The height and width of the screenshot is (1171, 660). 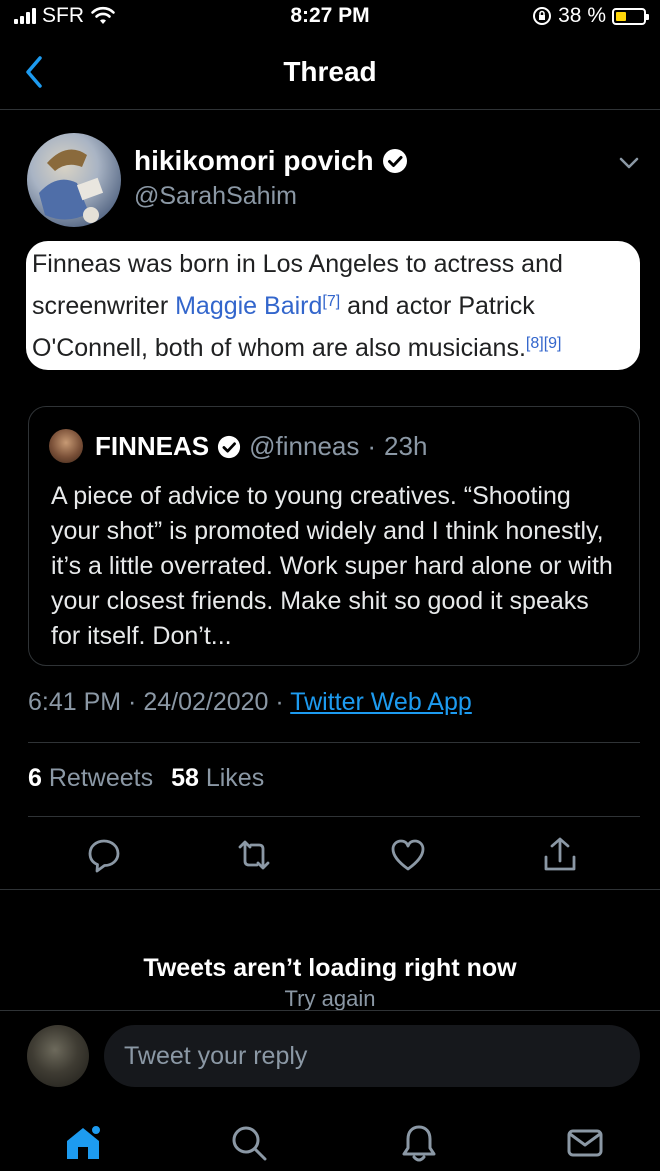 I want to click on chevron-down-icon, so click(x=629, y=163).